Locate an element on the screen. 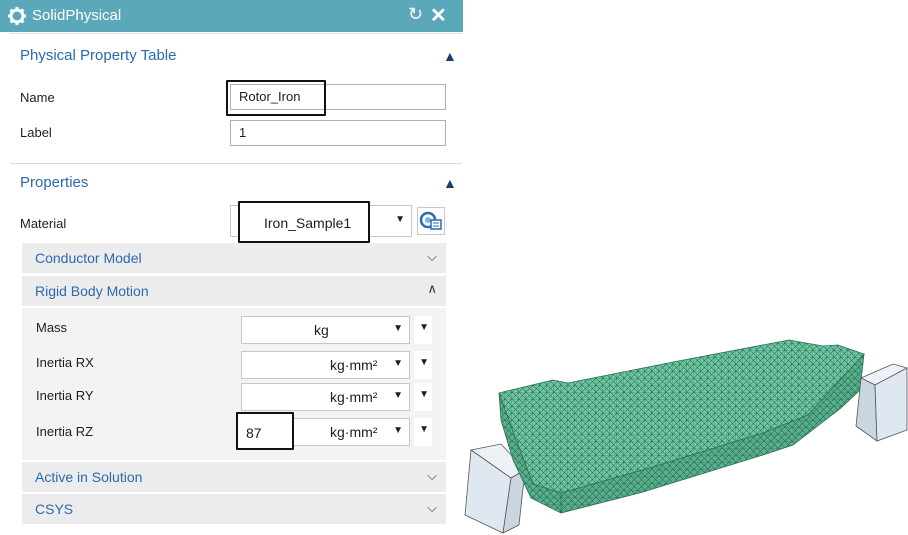 Image resolution: width=908 pixels, height=535 pixels. label-label: Label is located at coordinates (36, 132).